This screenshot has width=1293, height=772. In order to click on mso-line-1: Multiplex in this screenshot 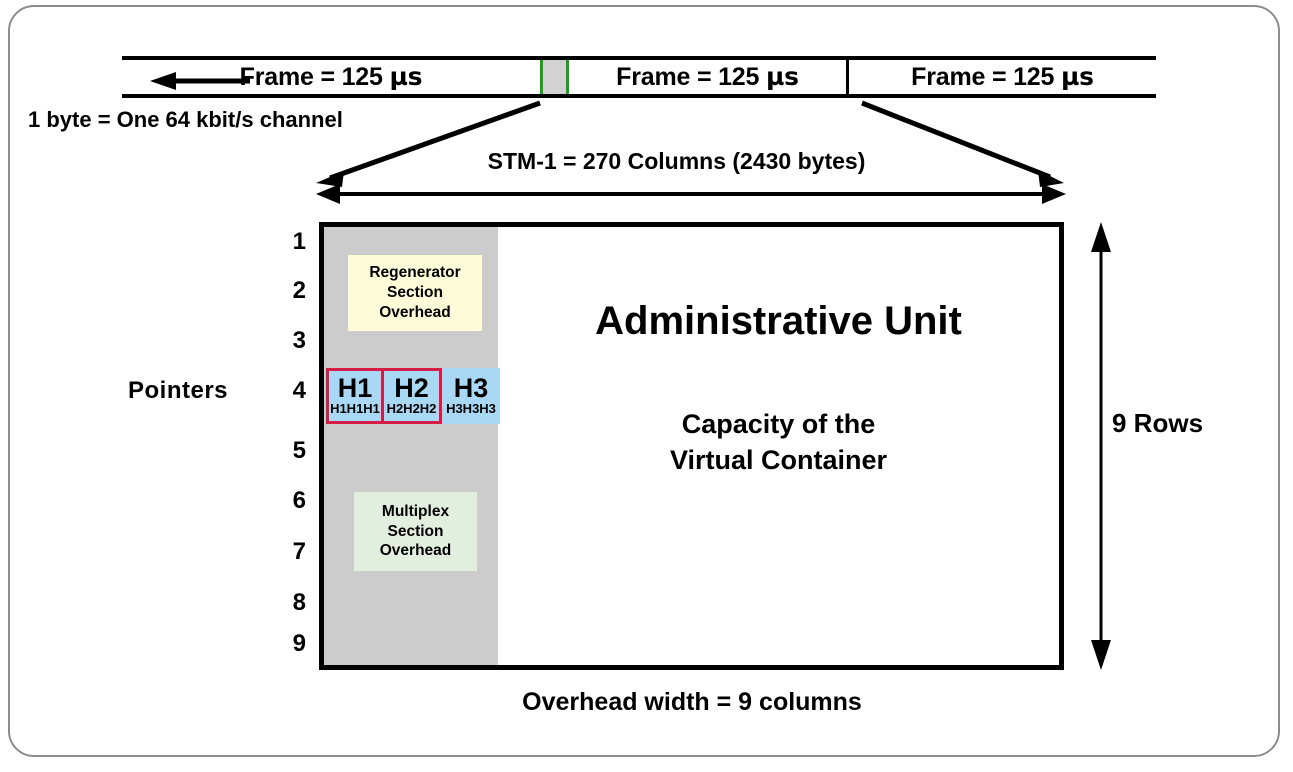, I will do `click(415, 511)`.